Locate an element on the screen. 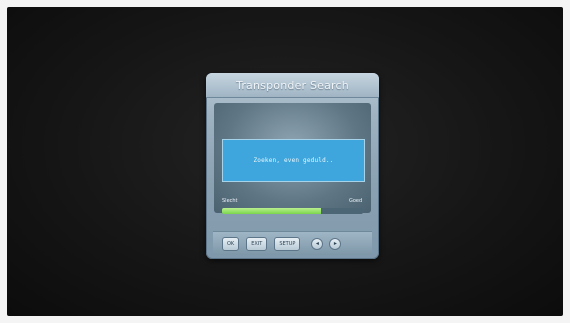 This screenshot has width=570, height=323. signal-strength-bar is located at coordinates (292, 211).